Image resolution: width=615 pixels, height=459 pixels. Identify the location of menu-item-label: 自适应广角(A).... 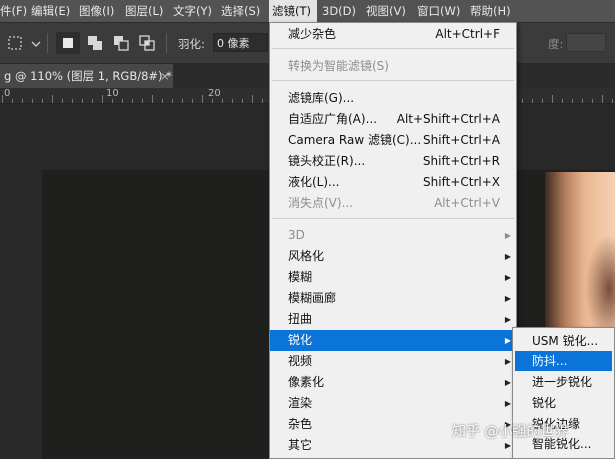
(333, 119).